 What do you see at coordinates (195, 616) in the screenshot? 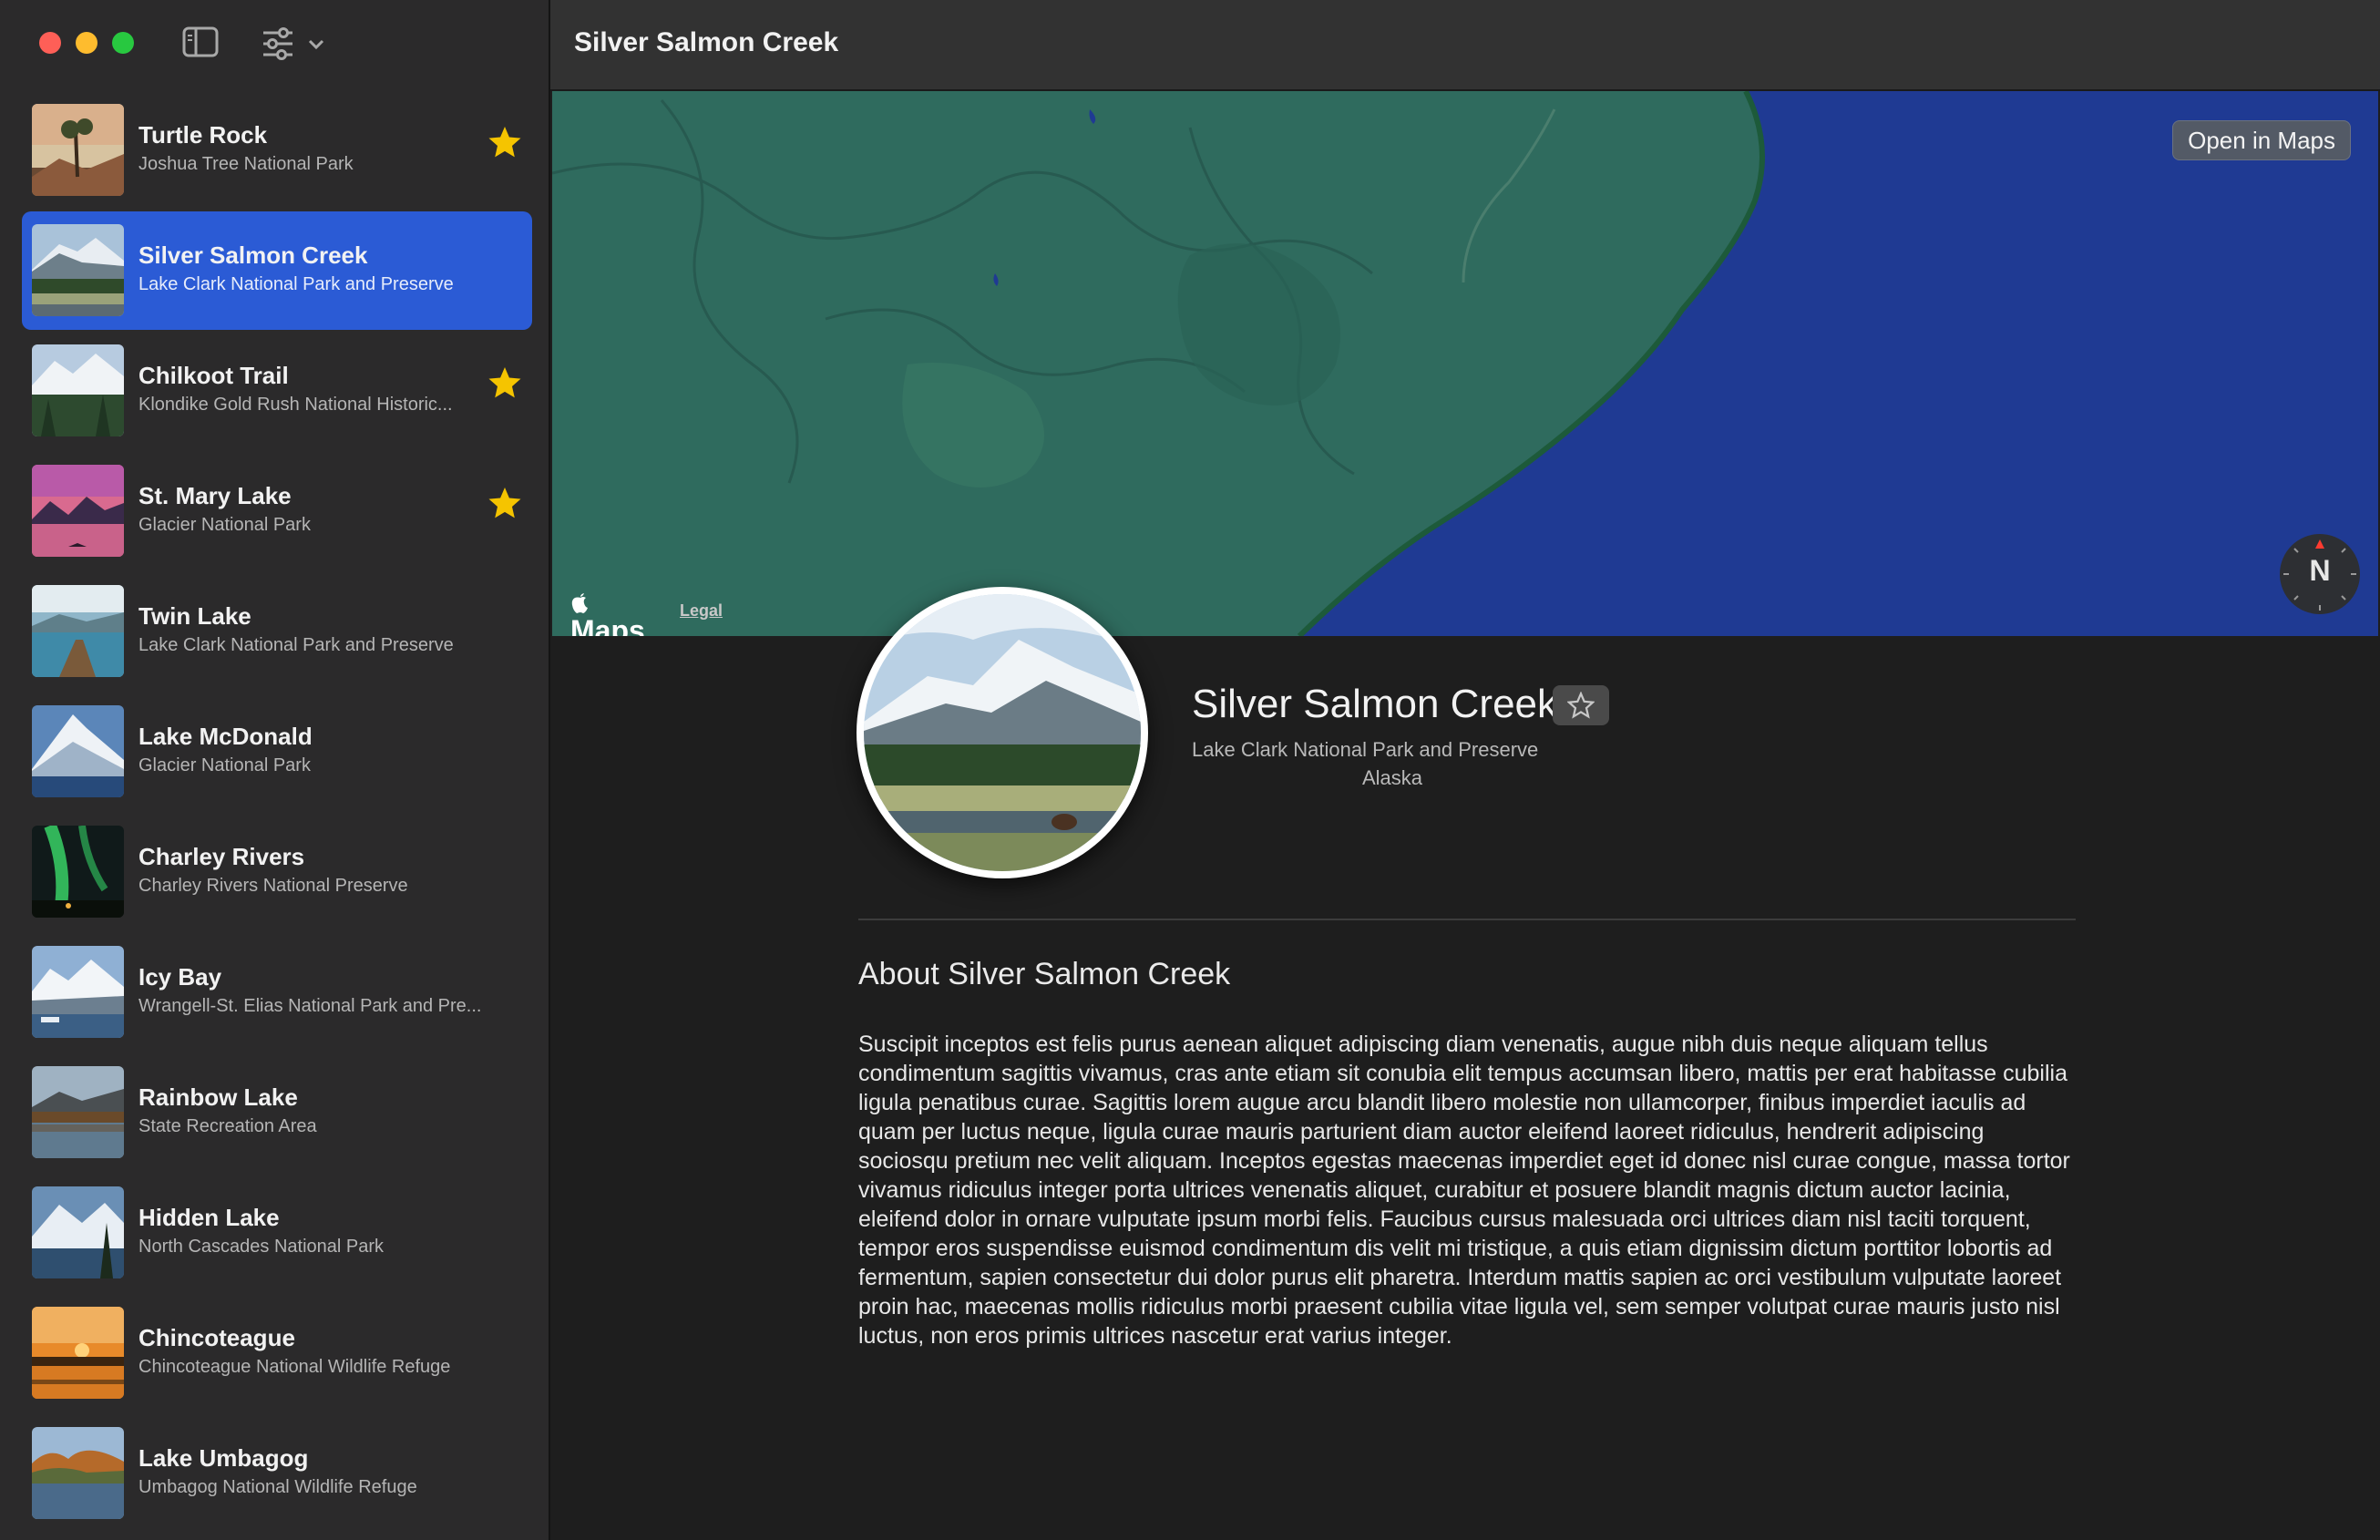
I see `landmark-name: Twin Lake` at bounding box center [195, 616].